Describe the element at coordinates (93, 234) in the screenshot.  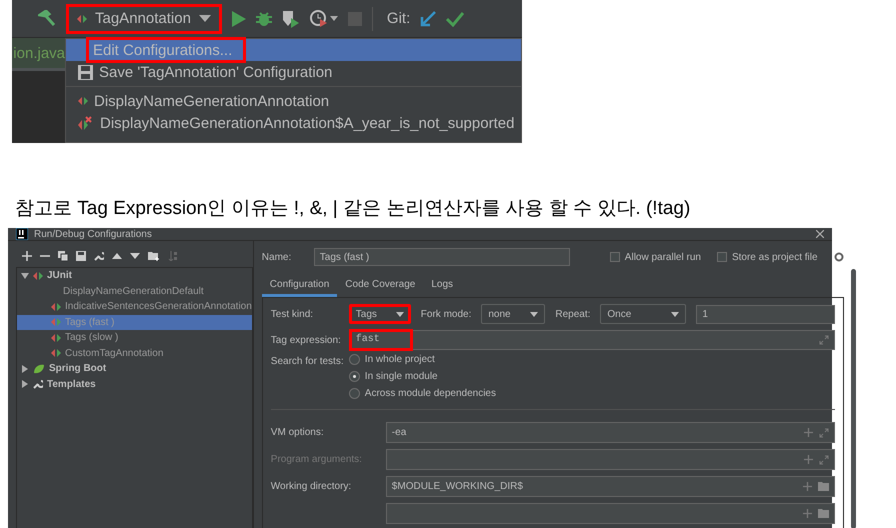
I see `dialog-title: Run/Debug Configurations` at that location.